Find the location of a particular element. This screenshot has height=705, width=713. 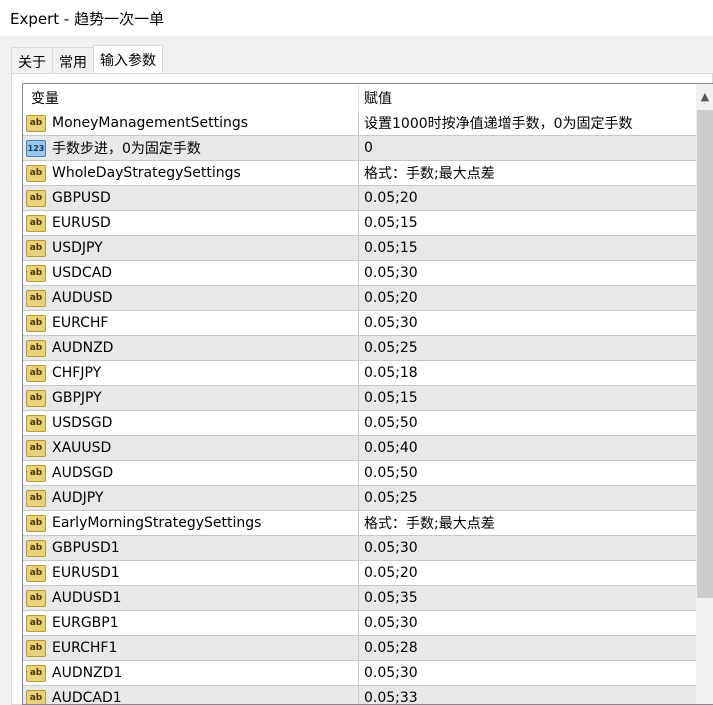

table-row: ab EarlyMorningStrategySettings 格式：手数;最大点差 is located at coordinates (359, 523).